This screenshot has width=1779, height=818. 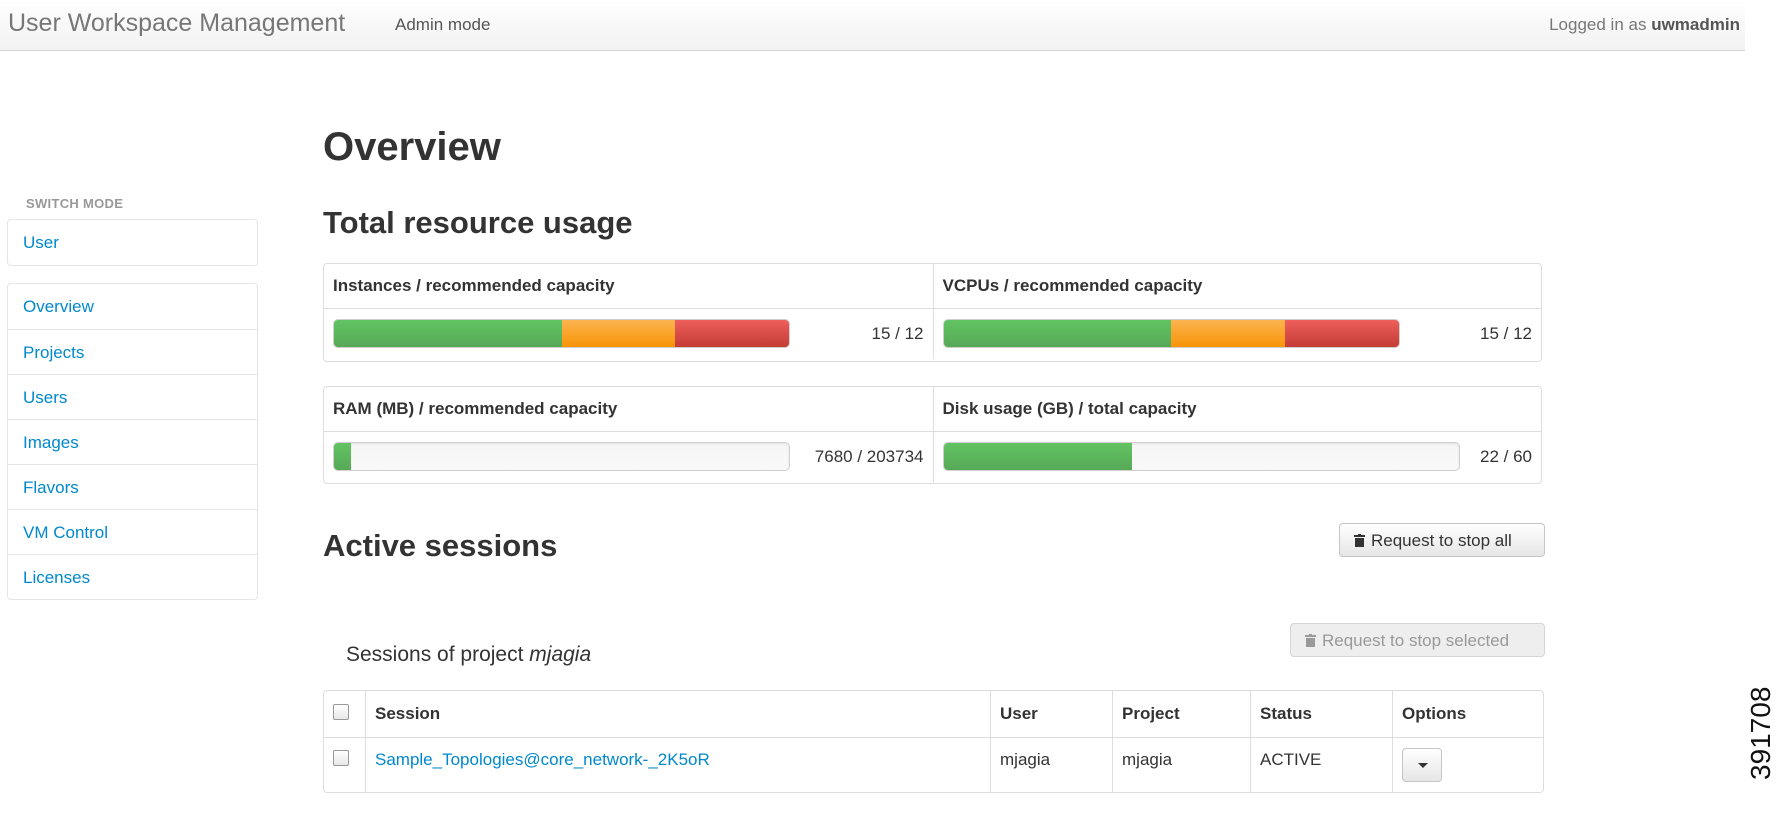 I want to click on ram-usage-label: RAM (MB) / recommended capacity, so click(x=475, y=408).